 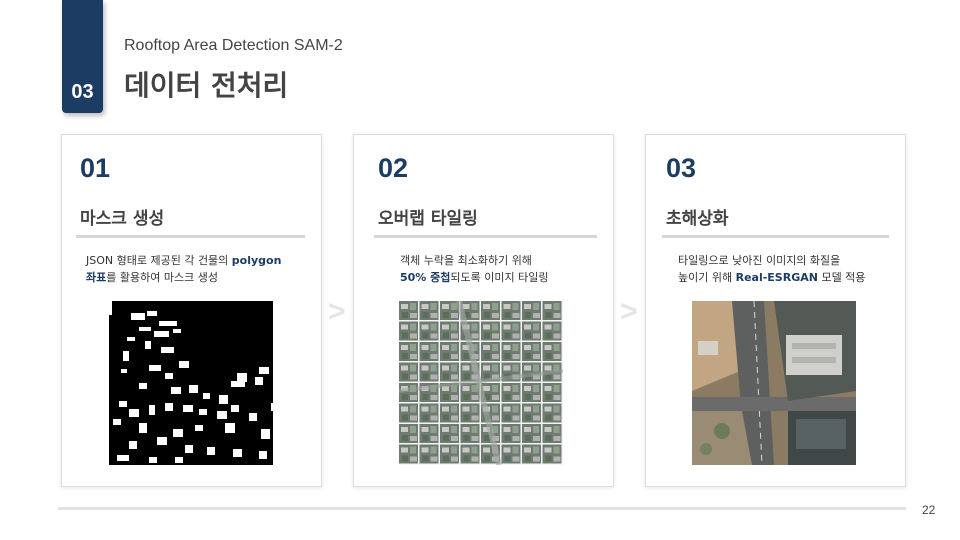 What do you see at coordinates (481, 383) in the screenshot?
I see `tiled-aerial-image` at bounding box center [481, 383].